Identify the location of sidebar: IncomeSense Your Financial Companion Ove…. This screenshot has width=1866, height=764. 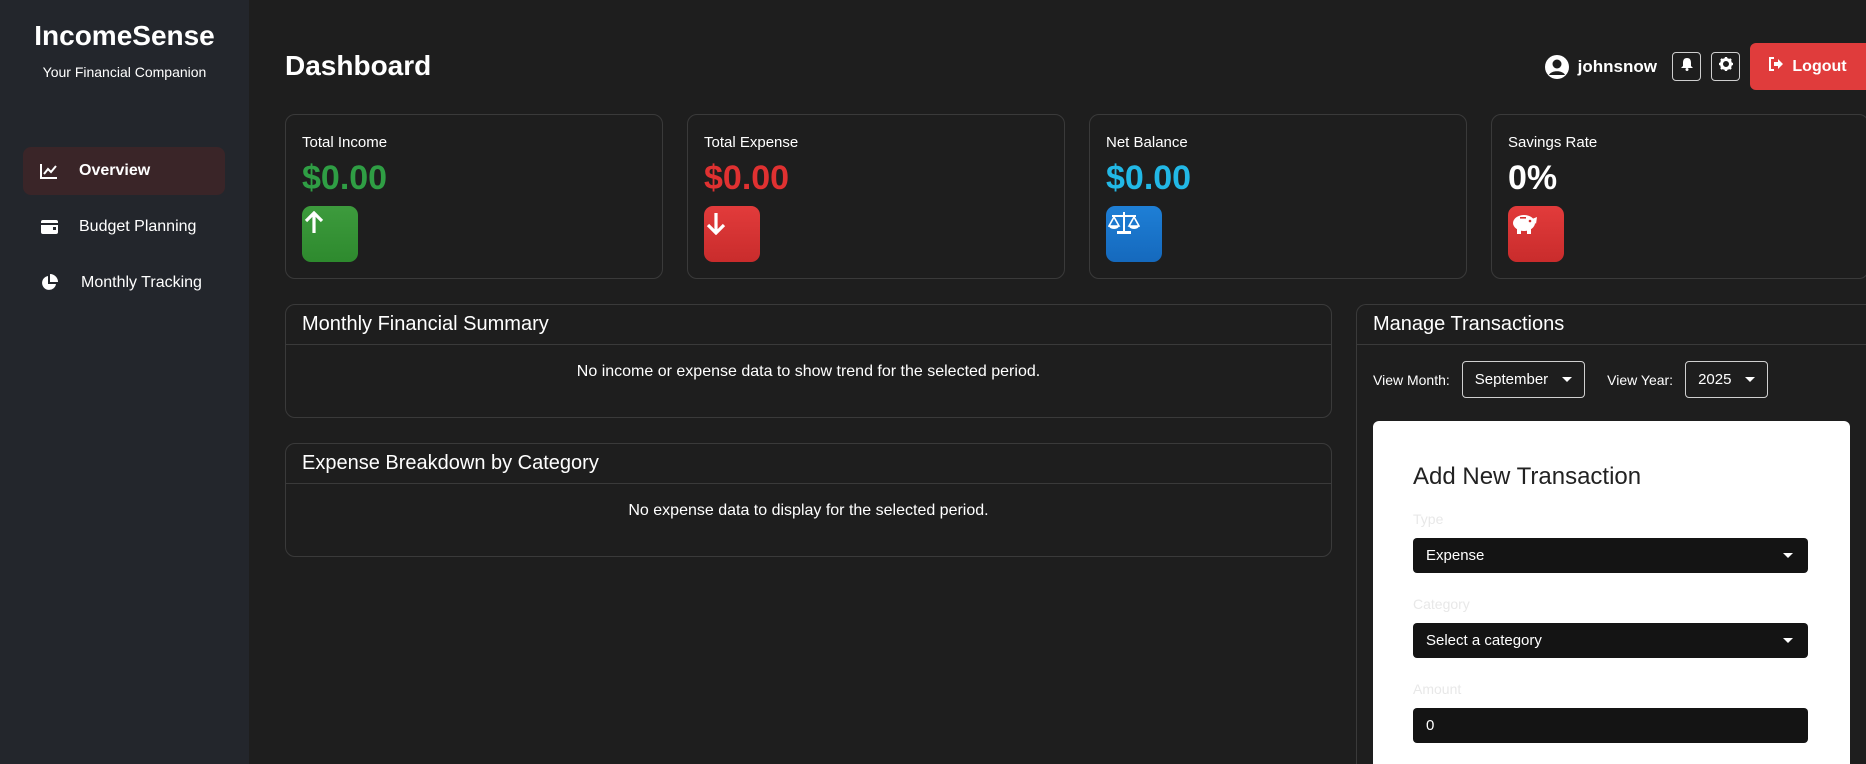
(124, 382).